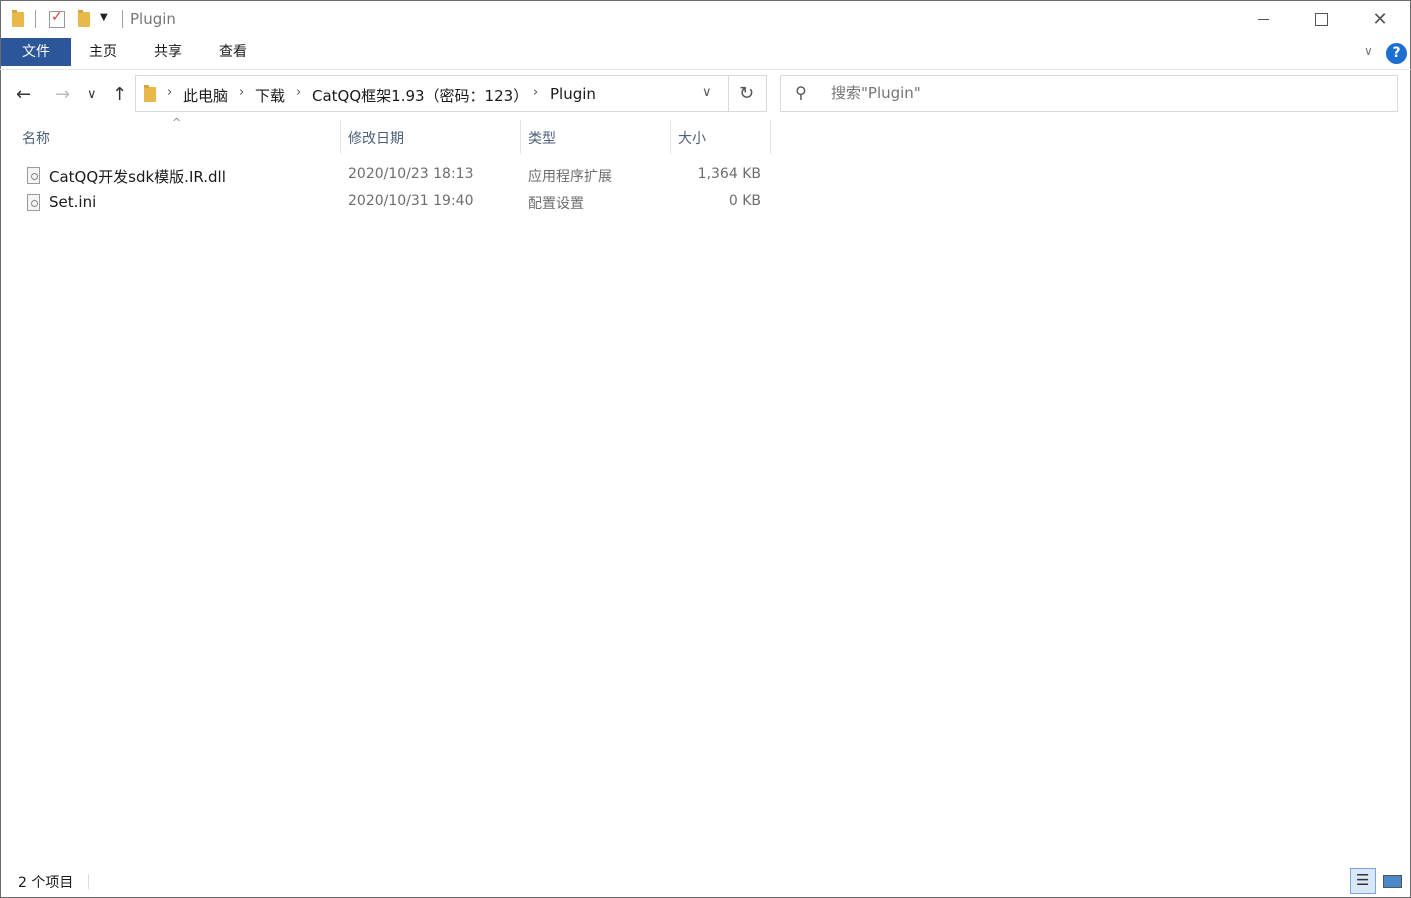 This screenshot has width=1411, height=898. What do you see at coordinates (420, 95) in the screenshot?
I see `breadcrumb-catqq: CatQQ框架1.93（密码：123）` at bounding box center [420, 95].